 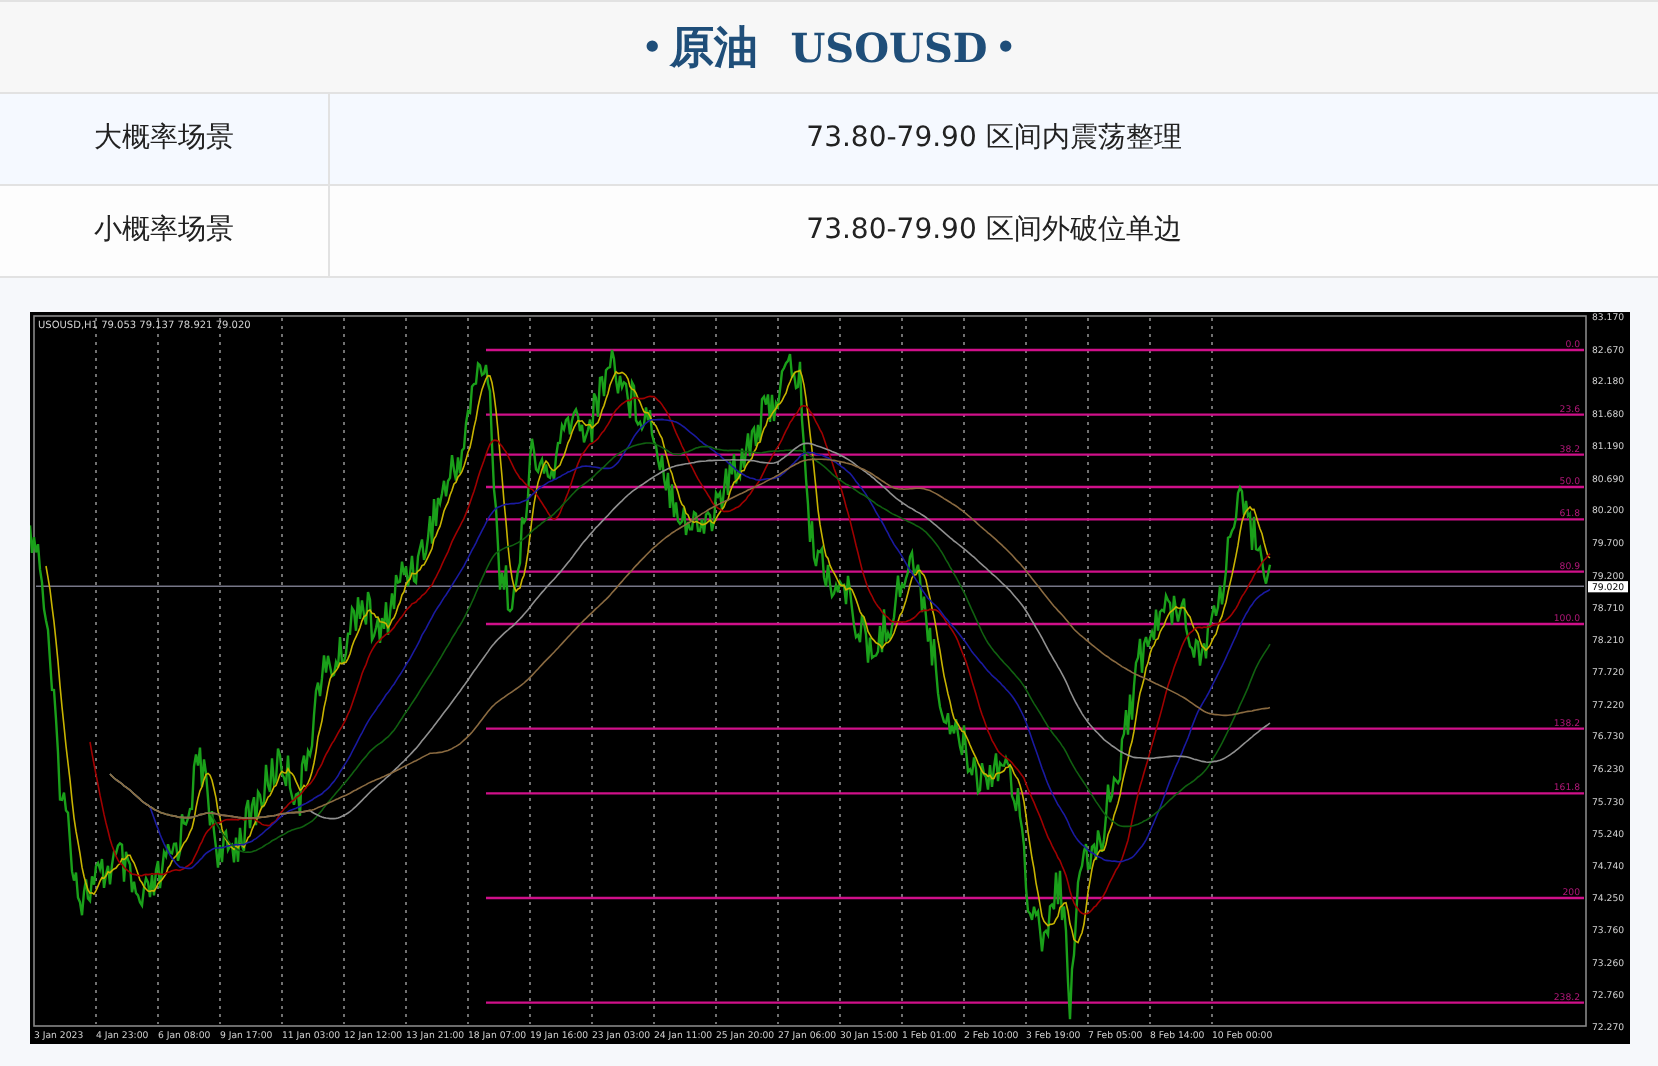 I want to click on title-name: 原油, so click(x=714, y=48).